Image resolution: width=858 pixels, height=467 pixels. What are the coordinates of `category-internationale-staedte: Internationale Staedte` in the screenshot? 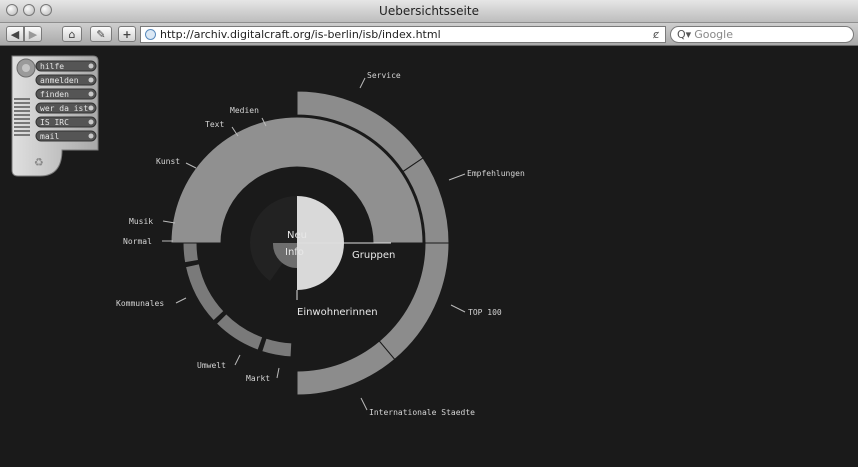 It's located at (422, 412).